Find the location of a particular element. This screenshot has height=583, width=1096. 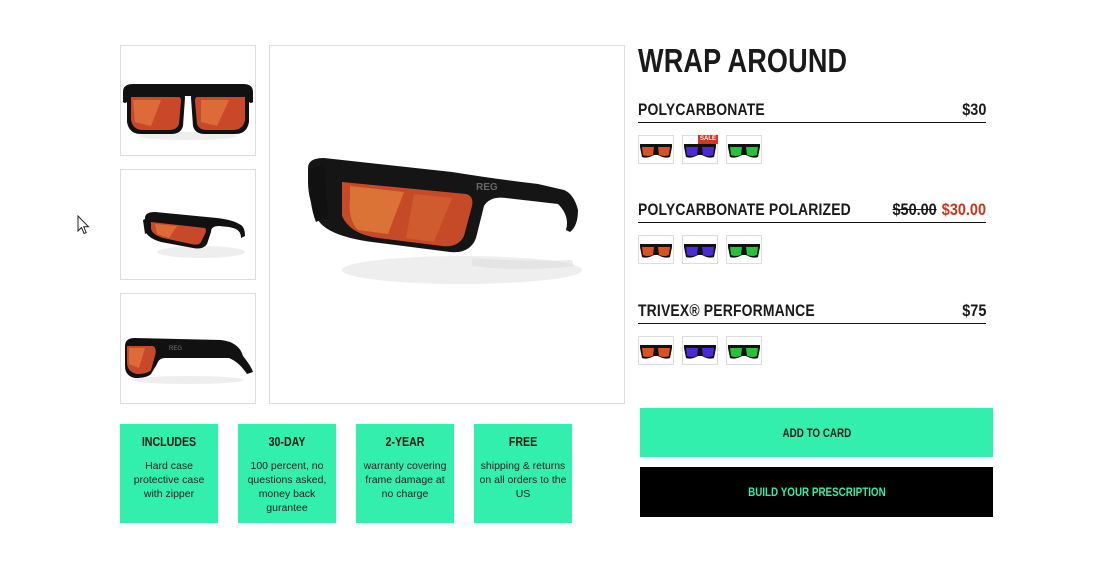

feature-title: 30-DAY is located at coordinates (287, 442).